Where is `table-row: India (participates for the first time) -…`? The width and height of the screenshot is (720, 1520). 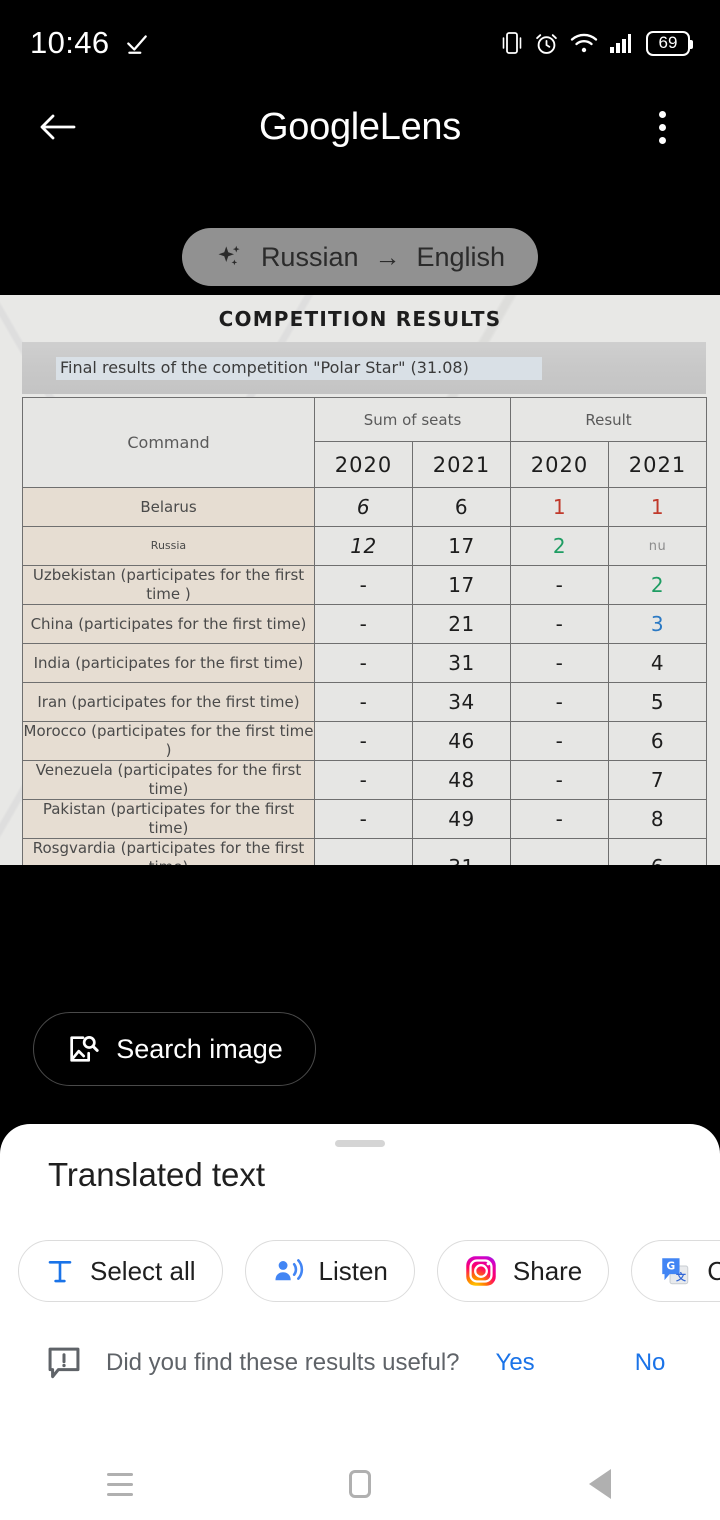
table-row: India (participates for the first time) -… is located at coordinates (365, 663).